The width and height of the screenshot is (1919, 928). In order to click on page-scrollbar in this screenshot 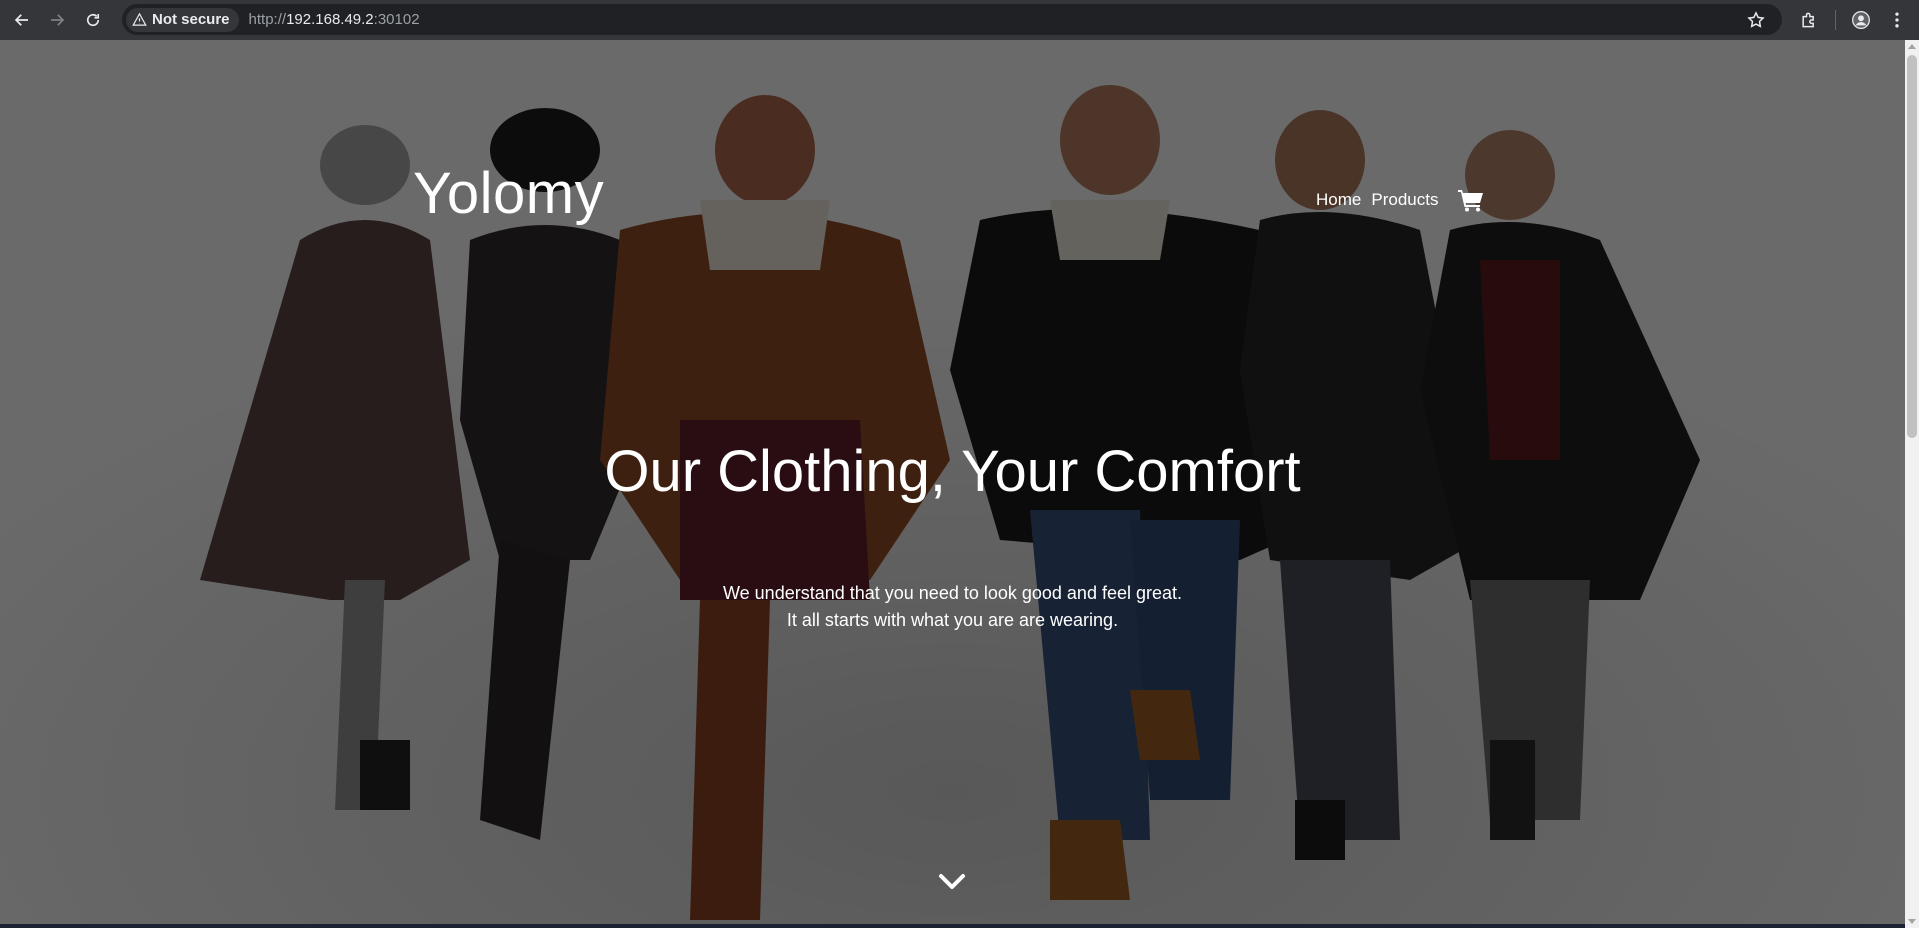, I will do `click(1912, 484)`.